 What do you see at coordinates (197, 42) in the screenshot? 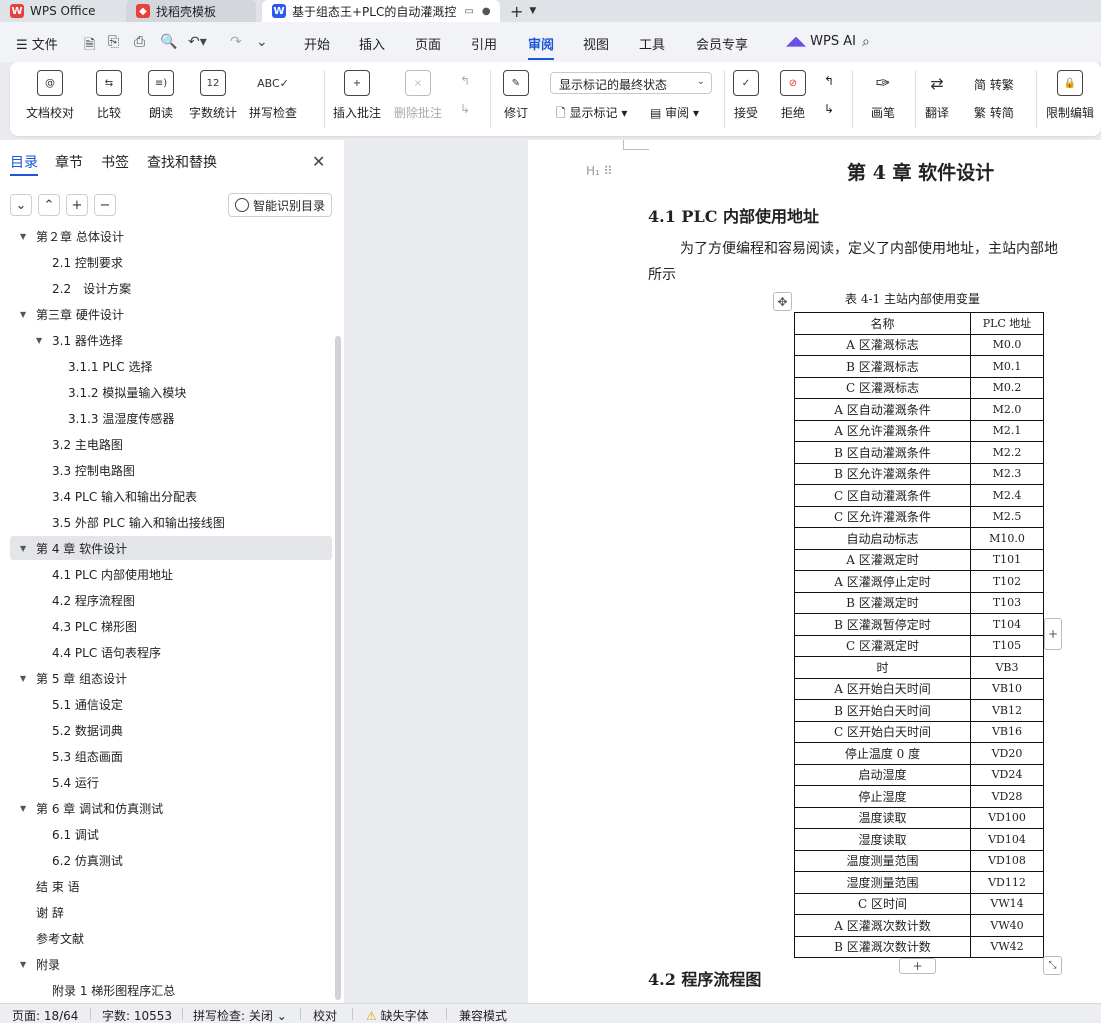
I see `undo-icon: ↶▾` at bounding box center [197, 42].